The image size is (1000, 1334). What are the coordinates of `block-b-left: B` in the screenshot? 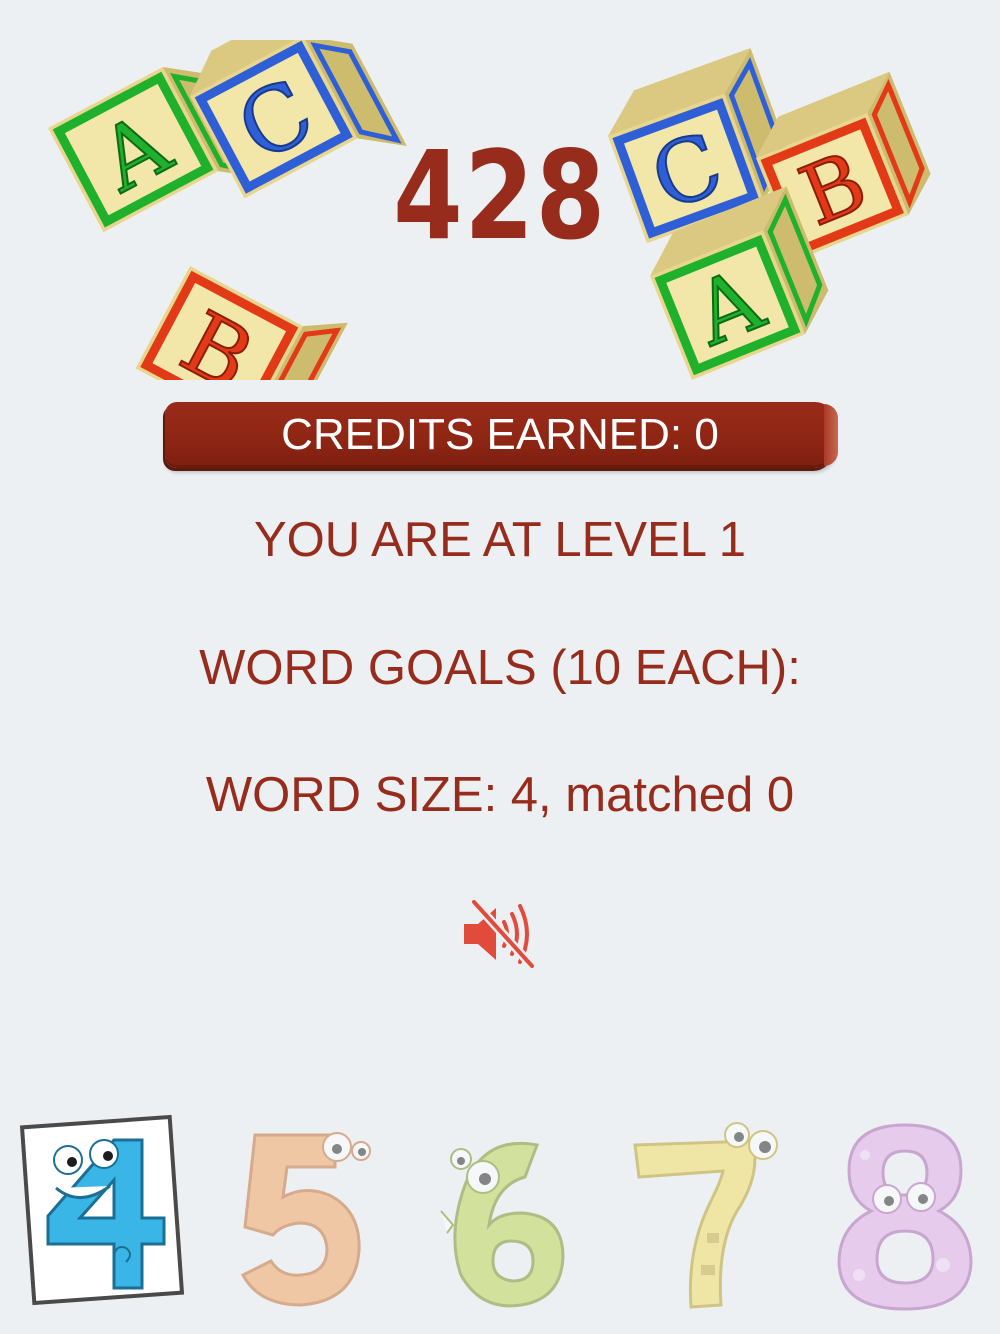 It's located at (241, 323).